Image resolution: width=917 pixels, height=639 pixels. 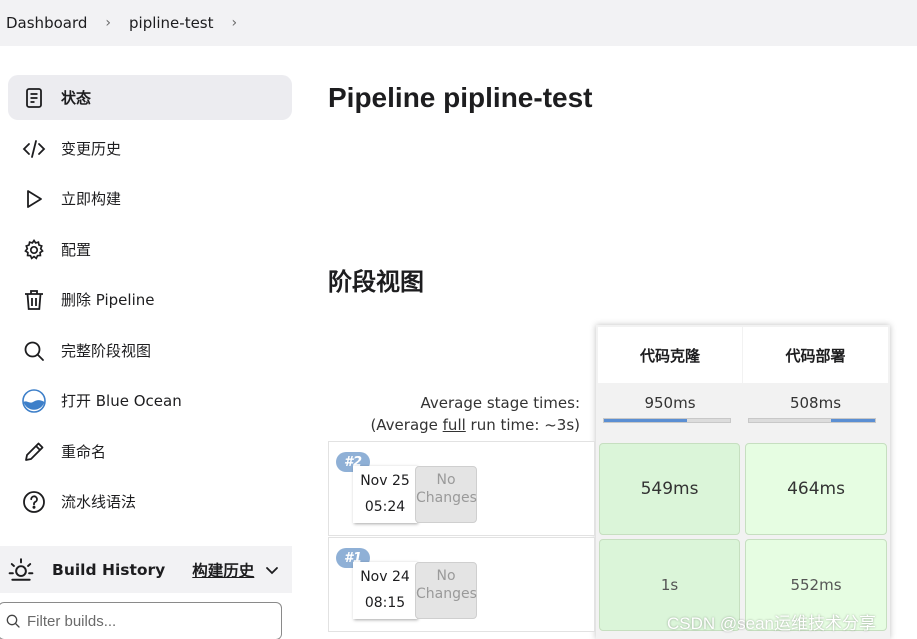 I want to click on sidebar-item-label: 变更历史, so click(x=91, y=149).